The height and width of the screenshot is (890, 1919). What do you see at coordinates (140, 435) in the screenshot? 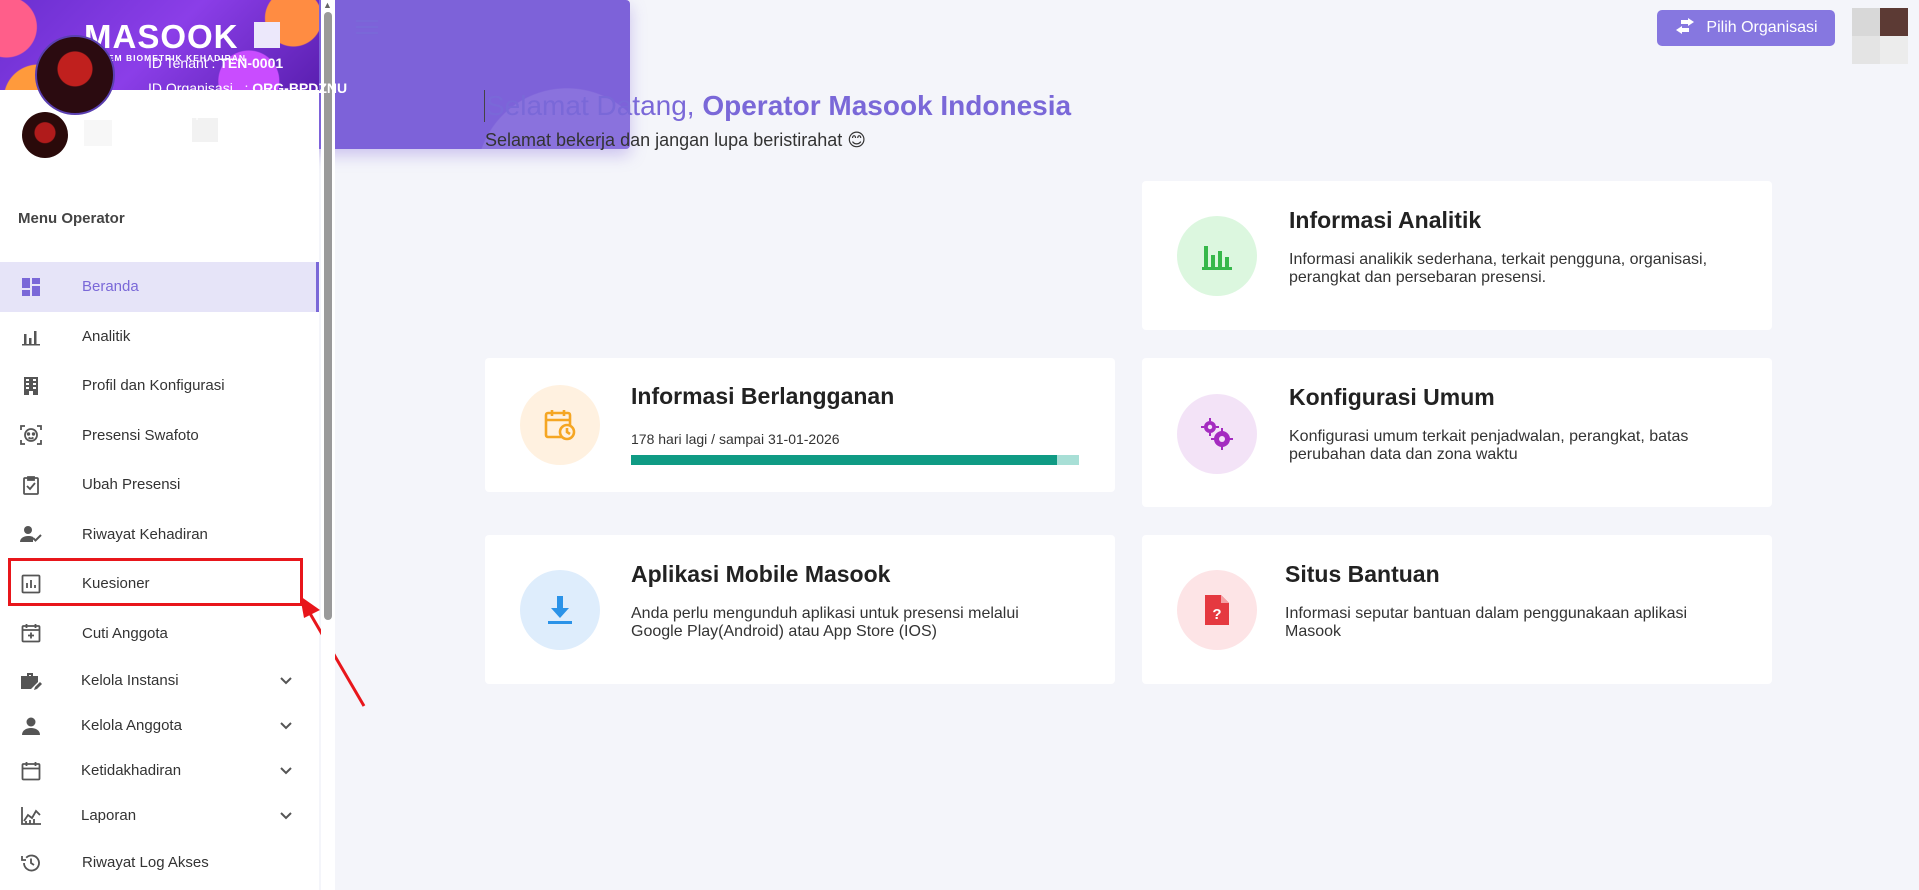
I see `sidebar-item-label: Presensi Swafoto` at bounding box center [140, 435].